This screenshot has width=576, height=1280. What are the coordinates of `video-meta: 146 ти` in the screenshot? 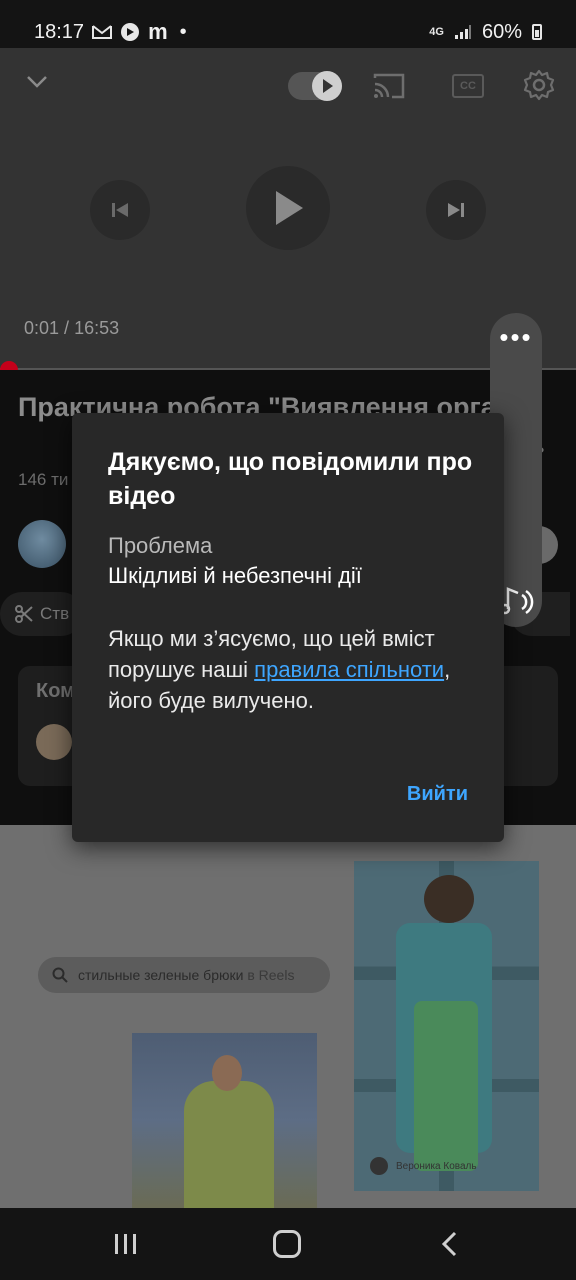 It's located at (43, 479).